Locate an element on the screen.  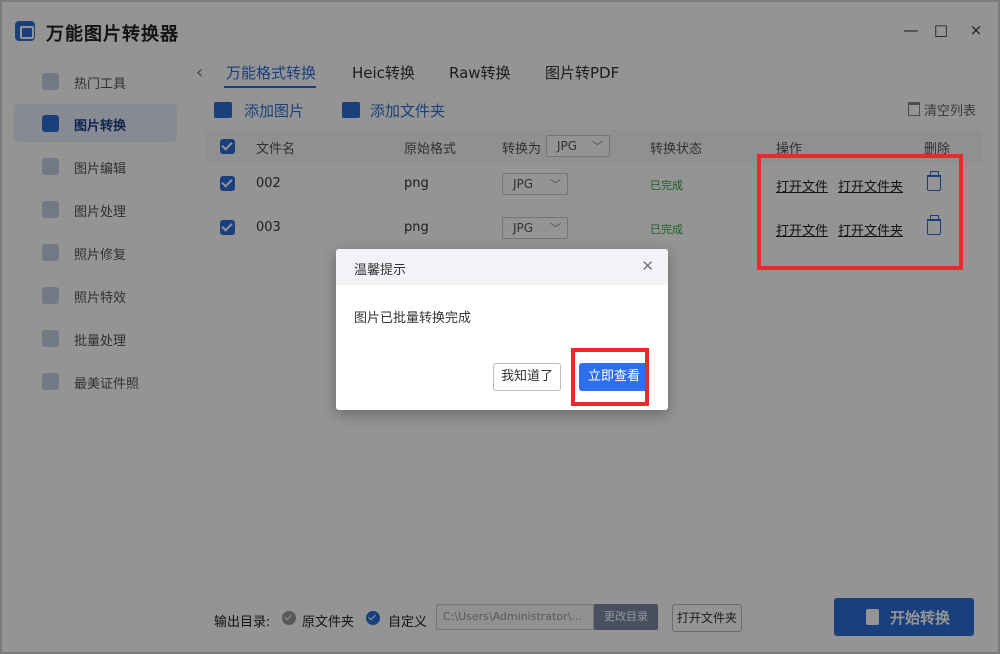
acknowledge-button: 我知道了 is located at coordinates (527, 377).